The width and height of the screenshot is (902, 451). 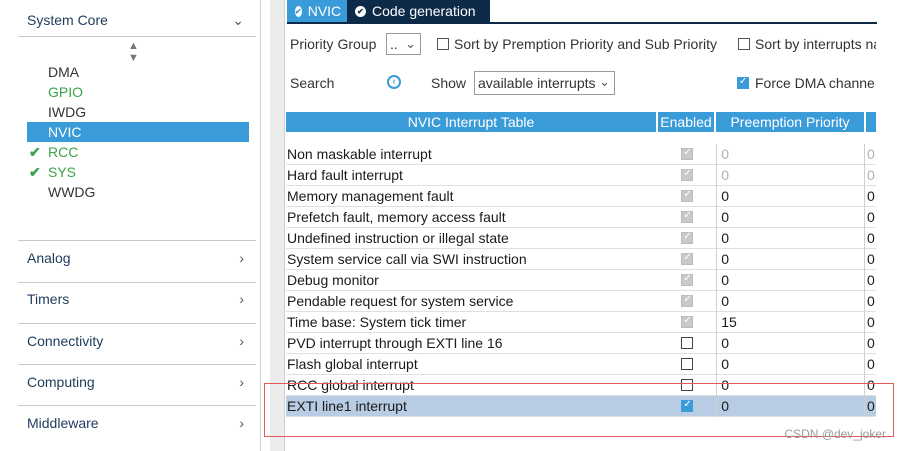 What do you see at coordinates (277, 225) in the screenshot?
I see `panel-splitter` at bounding box center [277, 225].